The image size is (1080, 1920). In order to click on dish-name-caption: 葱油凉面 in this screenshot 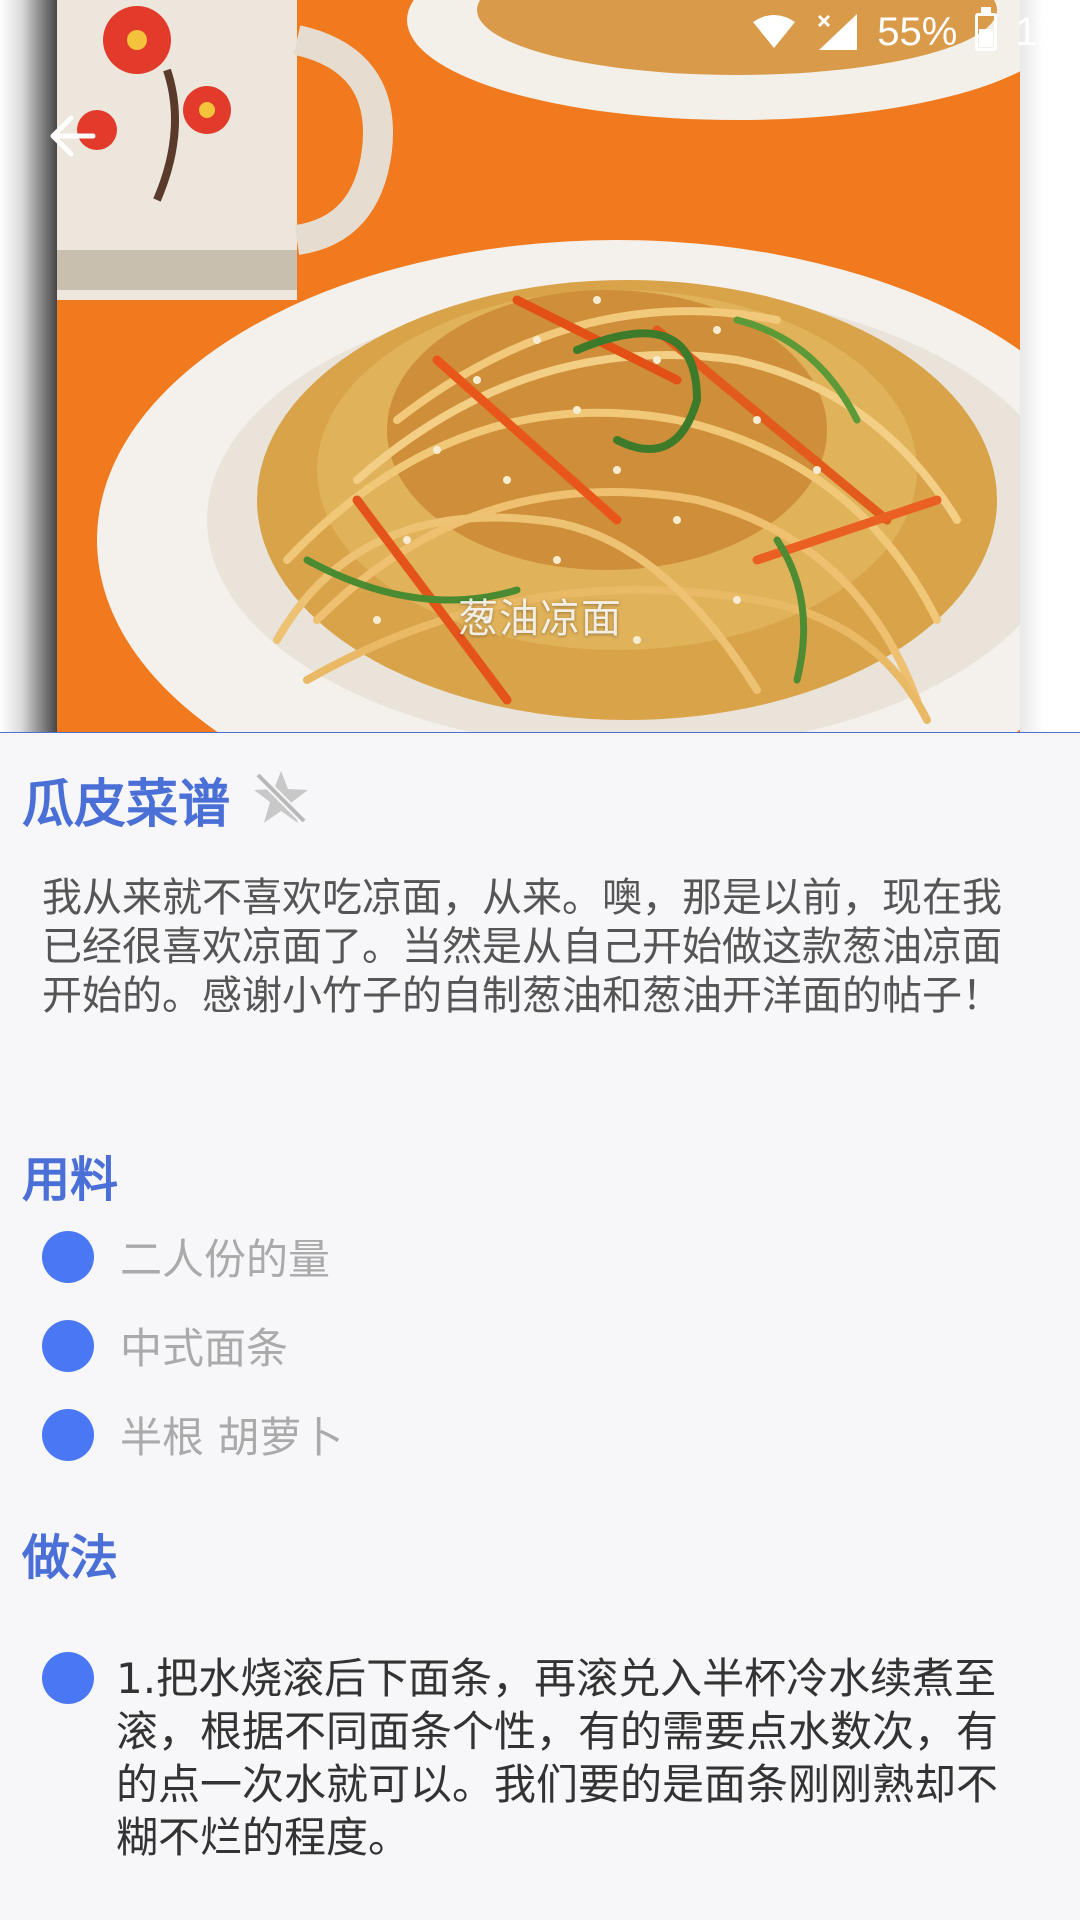, I will do `click(540, 619)`.